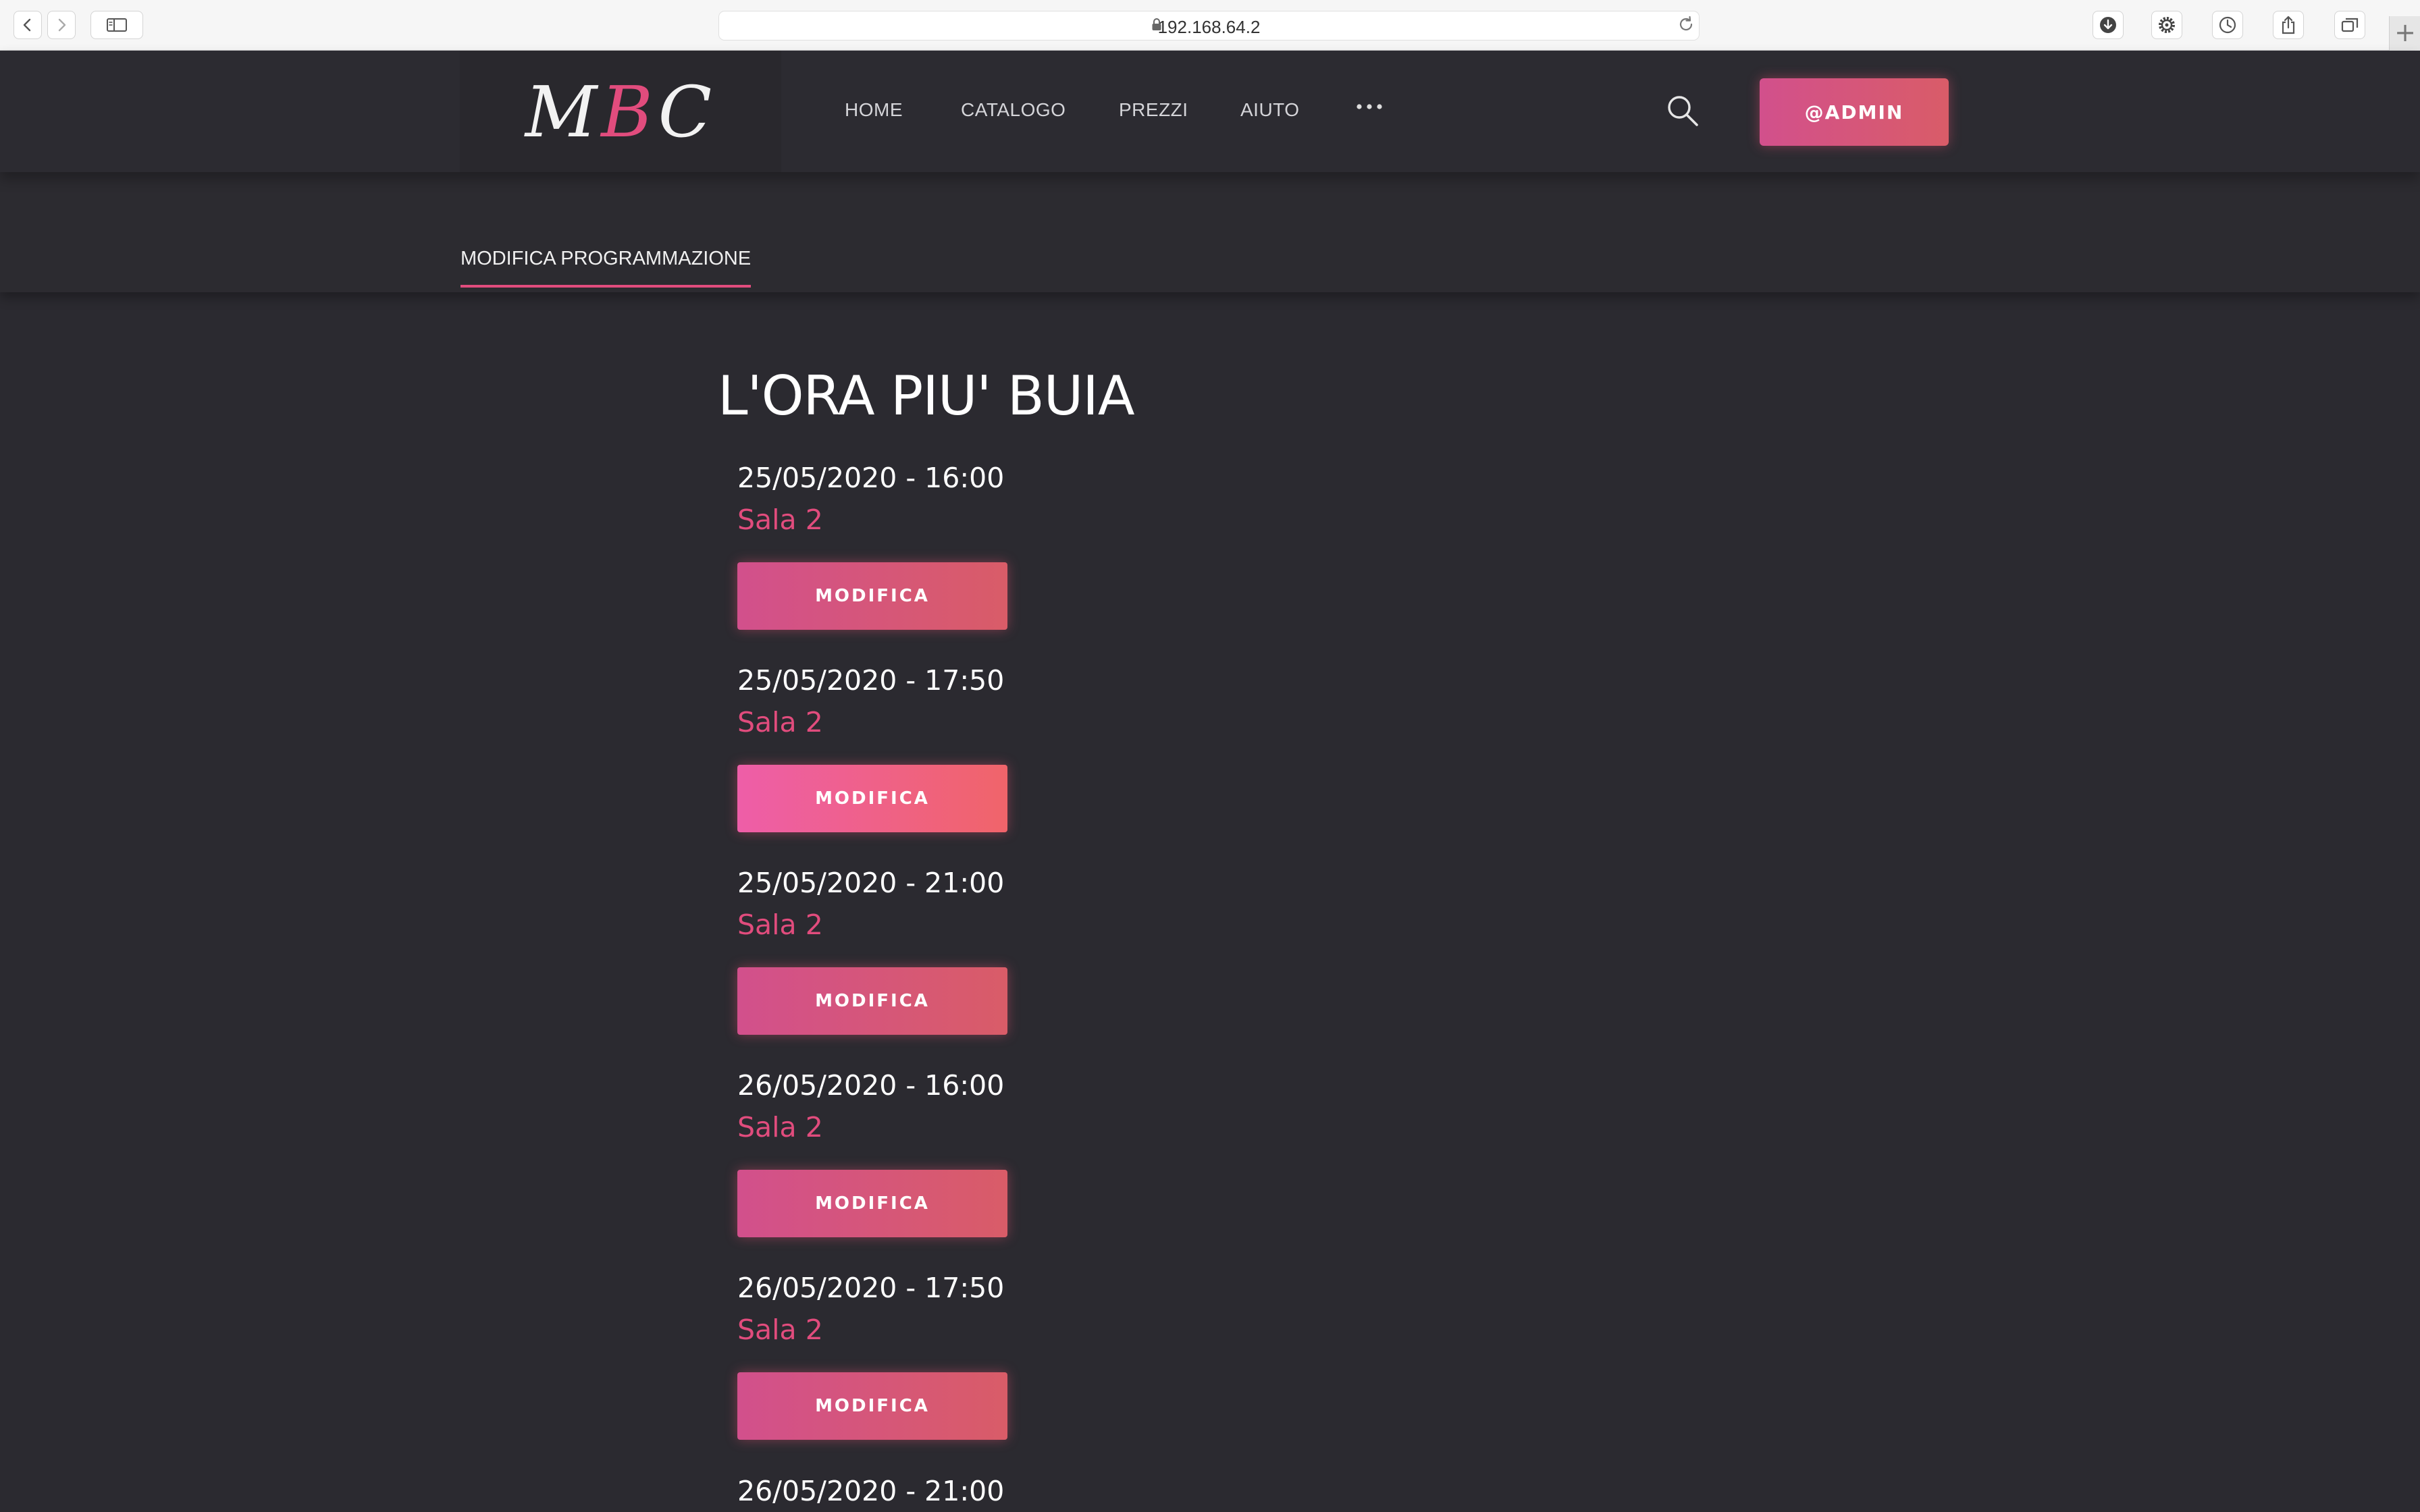  Describe the element at coordinates (926, 395) in the screenshot. I see `page-title: L'ORA PIU' BUIA` at that location.